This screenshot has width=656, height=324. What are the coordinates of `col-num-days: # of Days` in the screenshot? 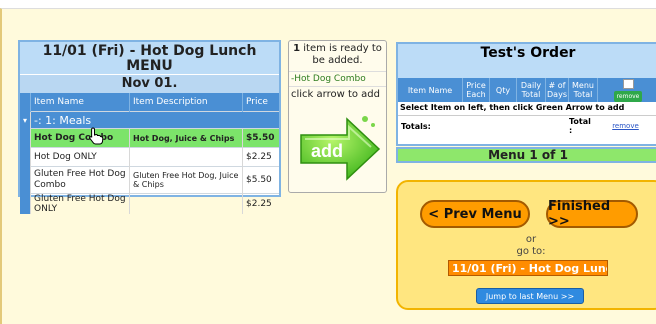 It's located at (556, 90).